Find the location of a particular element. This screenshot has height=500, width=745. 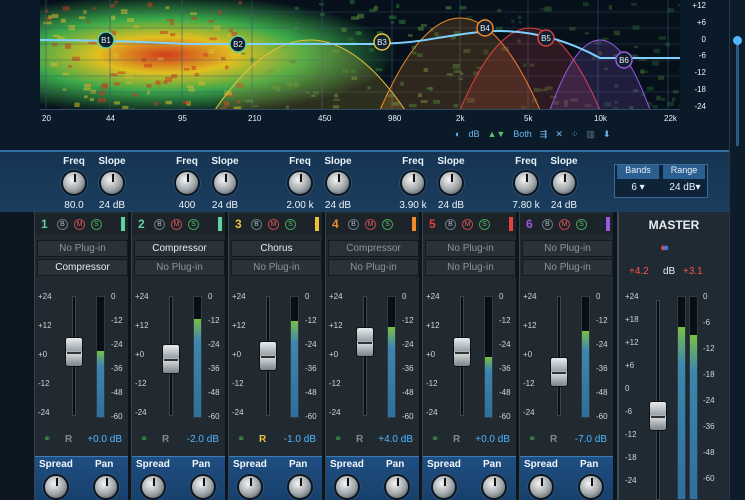

band-marker-6: B6 is located at coordinates (624, 60).